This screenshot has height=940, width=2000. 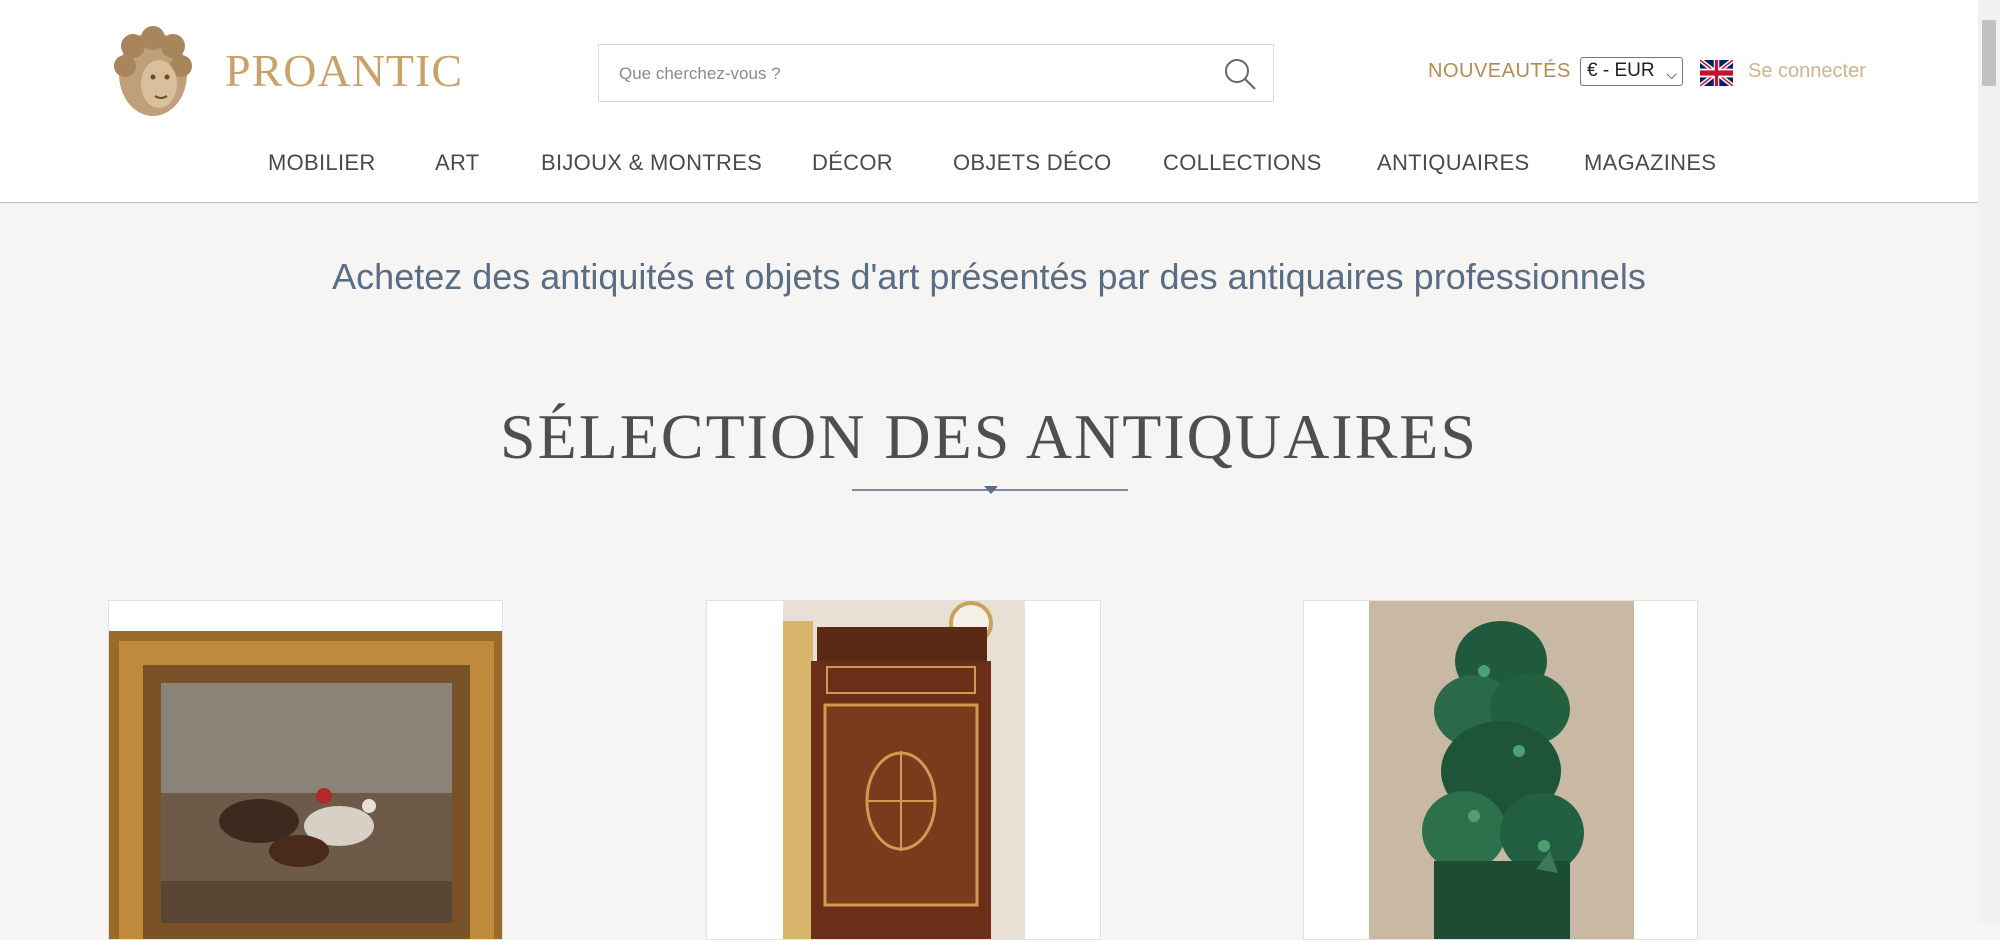 I want to click on divider-ornament, so click(x=991, y=490).